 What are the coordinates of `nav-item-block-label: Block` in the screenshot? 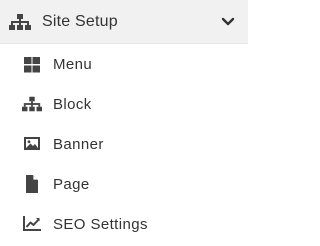 It's located at (72, 104).